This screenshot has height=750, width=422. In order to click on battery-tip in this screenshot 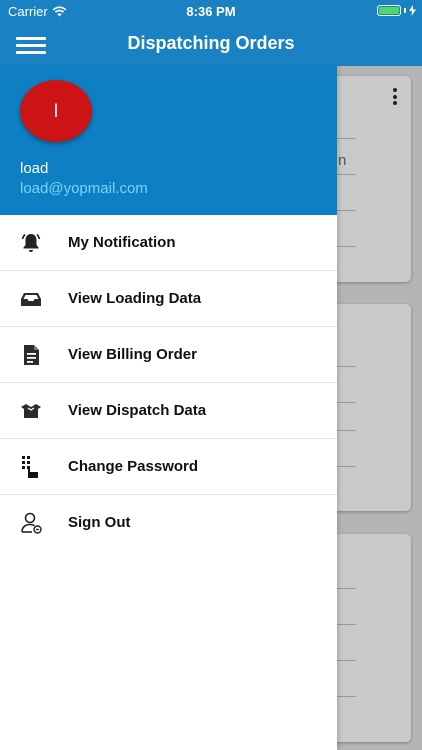, I will do `click(405, 10)`.